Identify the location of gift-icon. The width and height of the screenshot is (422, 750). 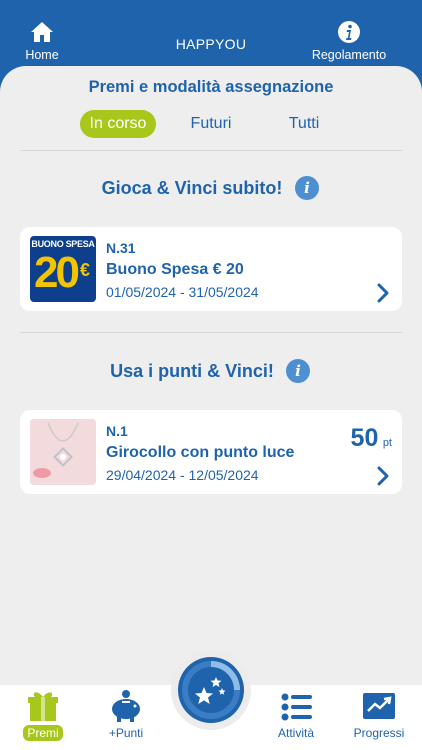
(43, 706).